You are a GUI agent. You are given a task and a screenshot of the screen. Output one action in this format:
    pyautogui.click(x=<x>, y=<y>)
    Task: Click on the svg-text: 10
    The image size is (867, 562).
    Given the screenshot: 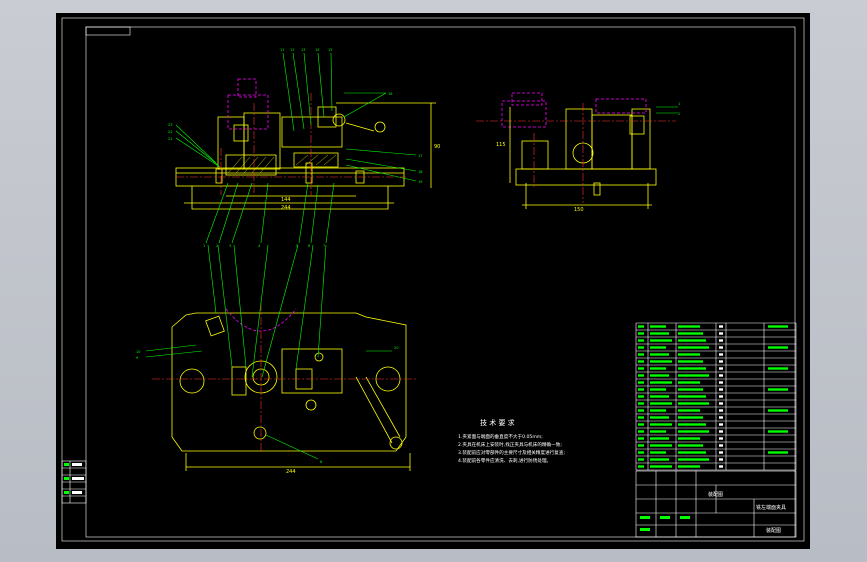 What is the action you would take?
    pyautogui.click(x=138, y=352)
    